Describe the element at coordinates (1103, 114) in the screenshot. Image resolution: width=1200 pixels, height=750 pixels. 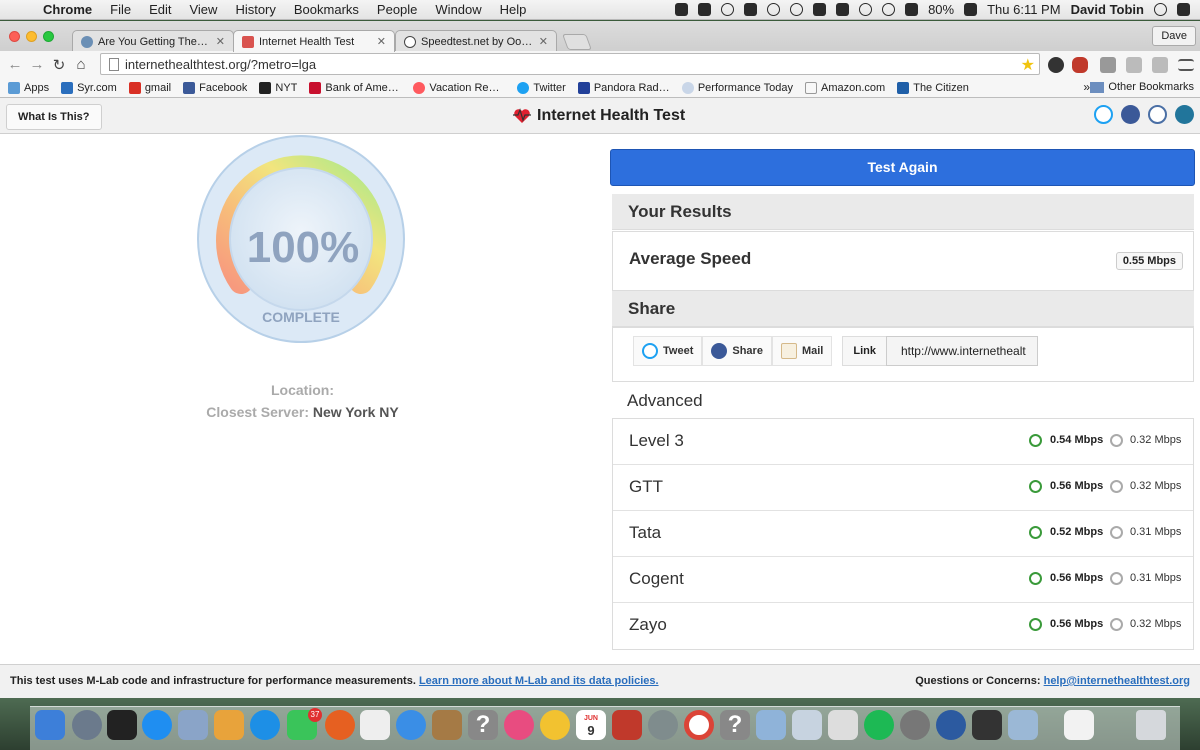
I see `twitter-icon` at that location.